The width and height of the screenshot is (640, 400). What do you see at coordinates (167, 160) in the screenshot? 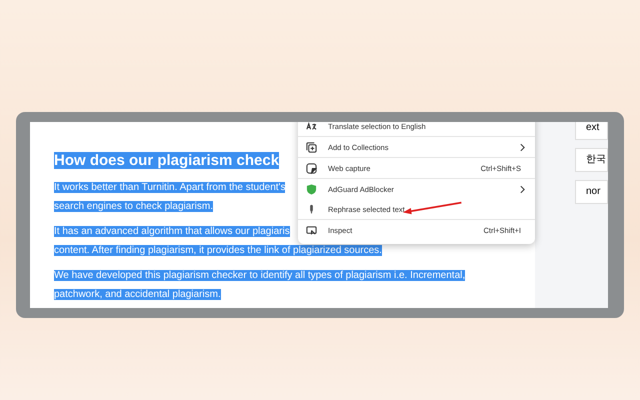
I see `article-heading: How does our plagiarism check` at bounding box center [167, 160].